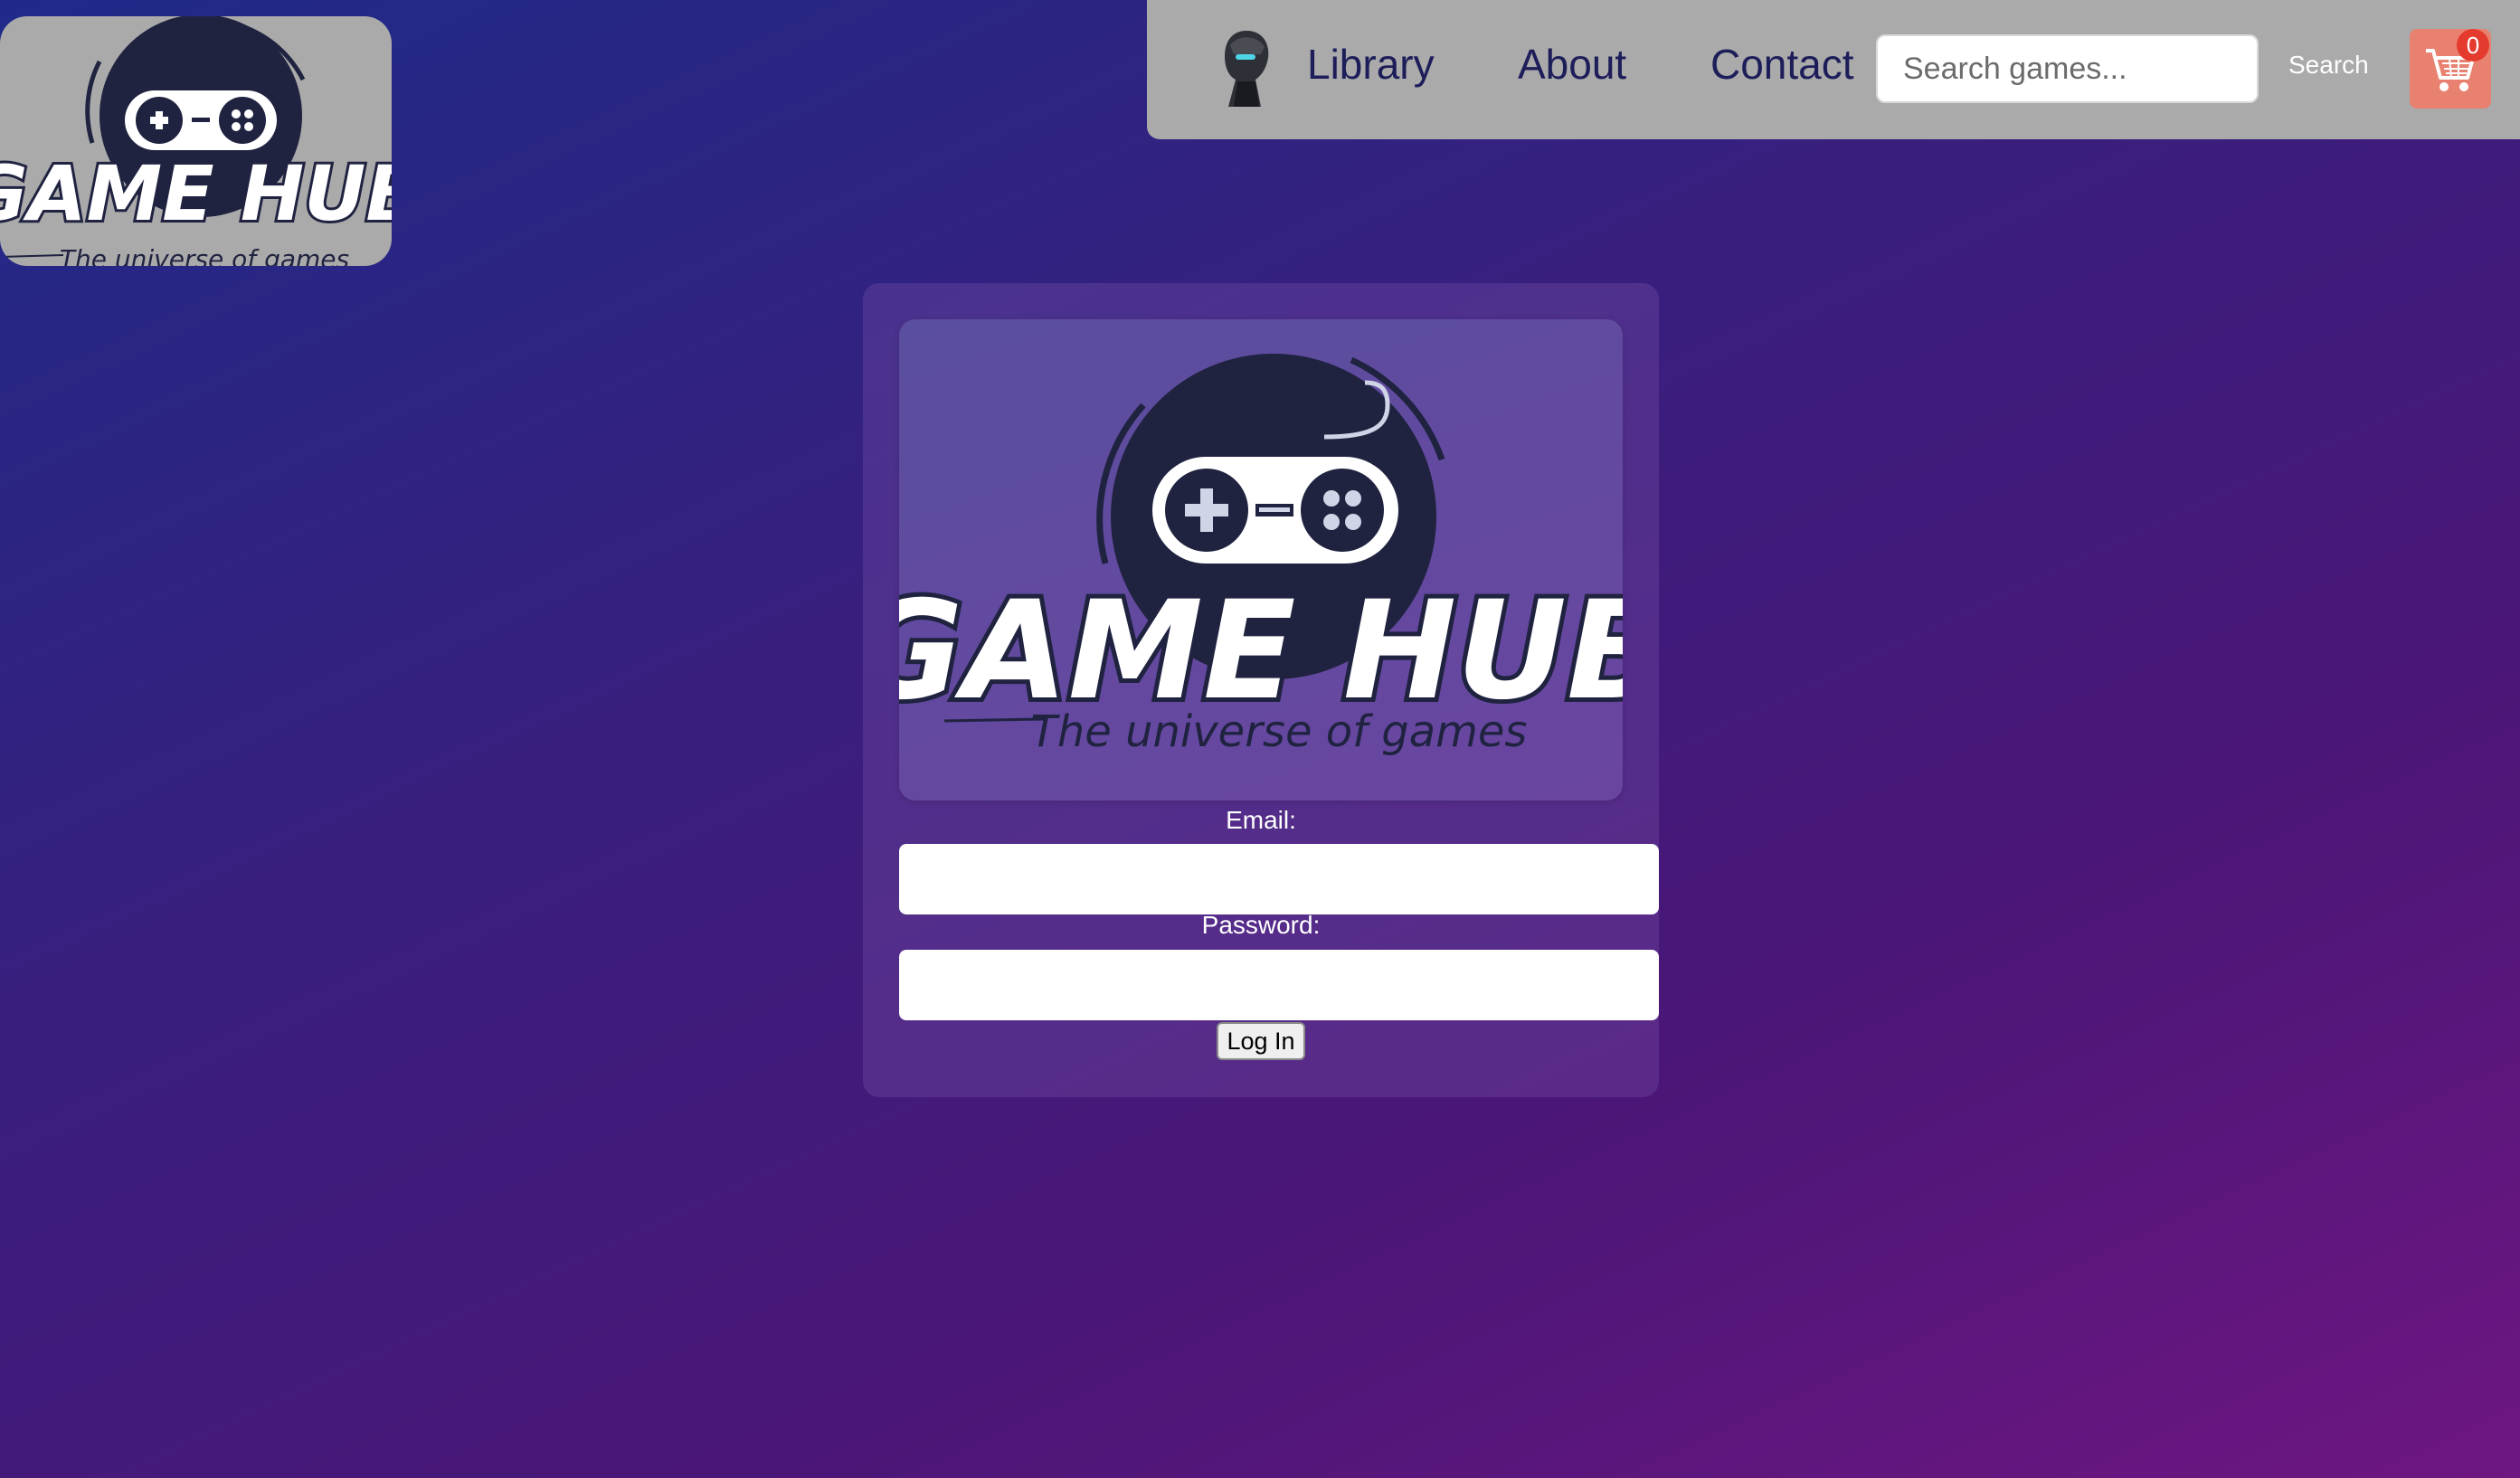 Image resolution: width=2520 pixels, height=1478 pixels. I want to click on cart-button: 0, so click(2451, 69).